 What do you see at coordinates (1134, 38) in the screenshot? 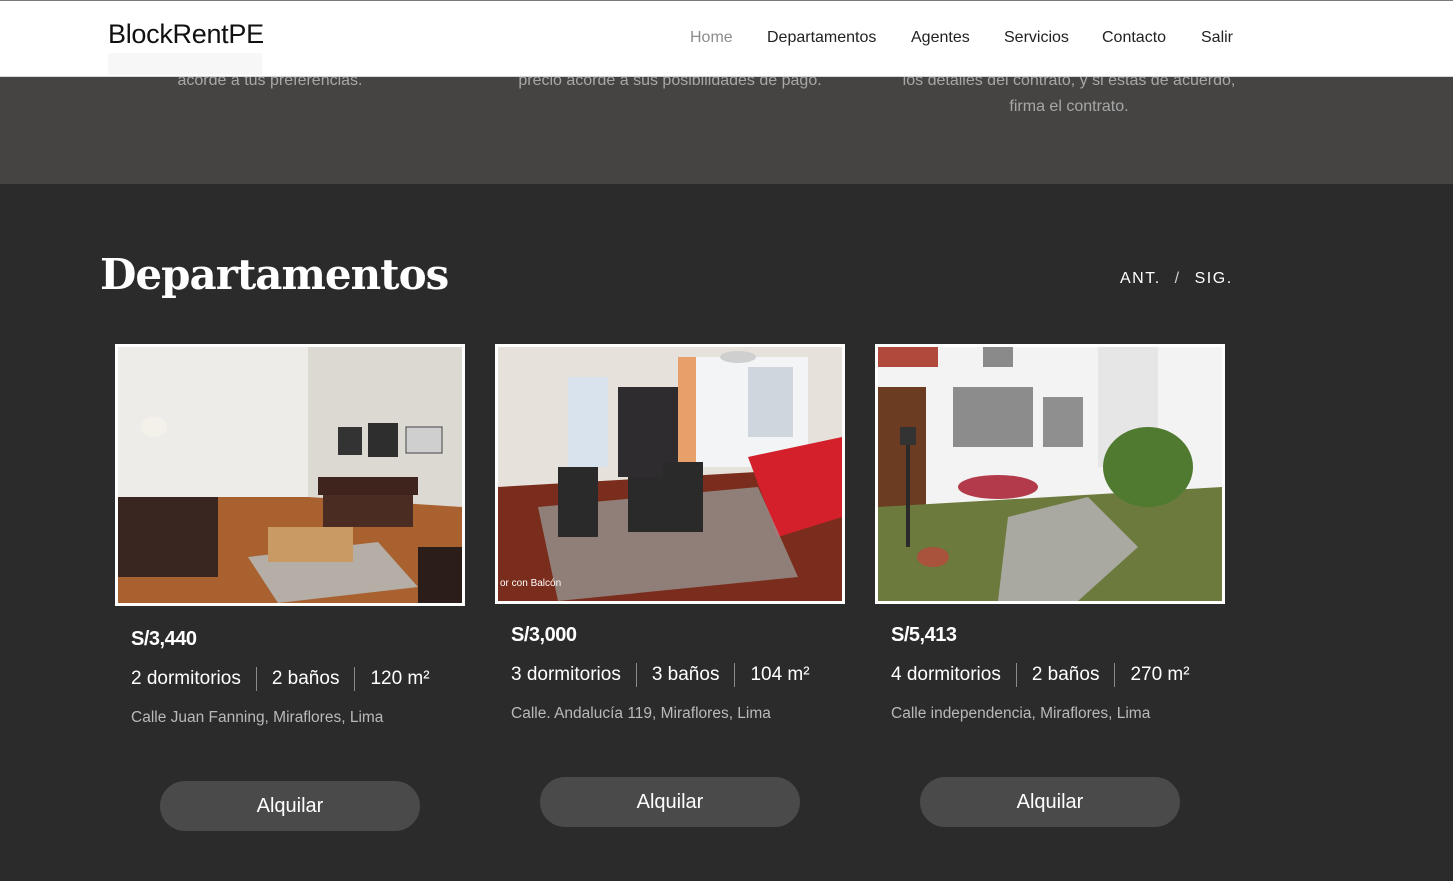
I see `nav-contacto: Contacto` at bounding box center [1134, 38].